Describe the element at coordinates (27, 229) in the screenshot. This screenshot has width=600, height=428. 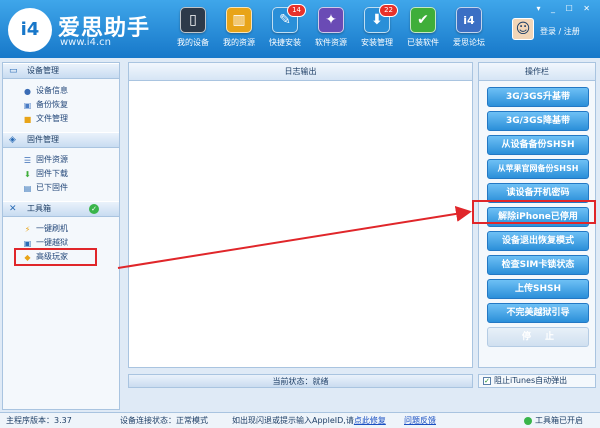
I see `lightning-icon: ⚡` at that location.